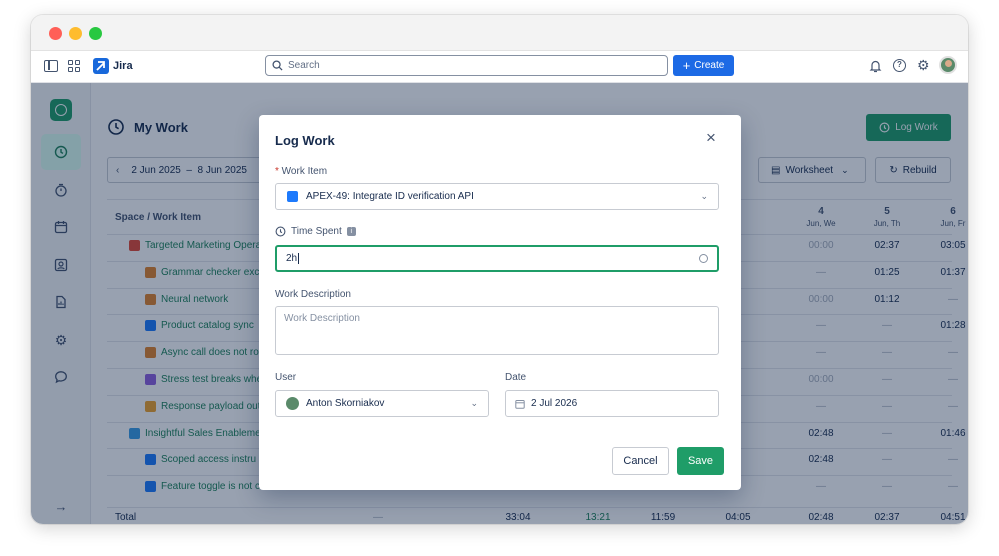 Image resolution: width=999 pixels, height=556 pixels. What do you see at coordinates (304, 65) in the screenshot?
I see `search-placeholder: Search` at bounding box center [304, 65].